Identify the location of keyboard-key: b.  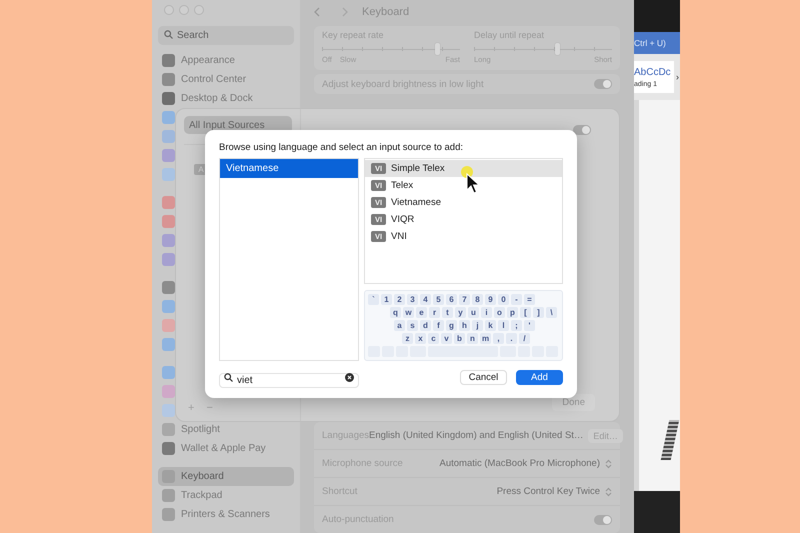
(459, 338).